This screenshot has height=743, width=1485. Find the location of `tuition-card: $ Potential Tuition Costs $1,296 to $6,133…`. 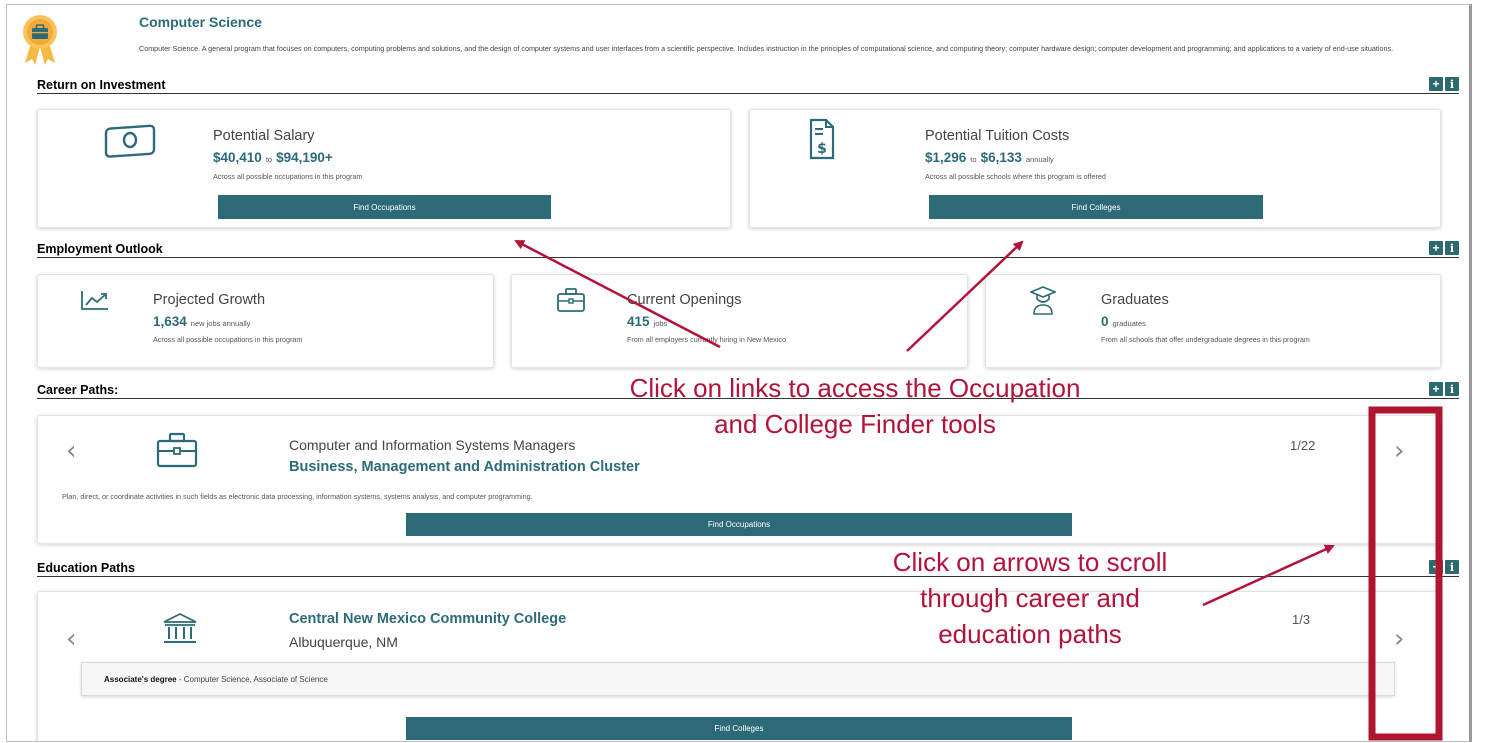

tuition-card: $ Potential Tuition Costs $1,296 to $6,133… is located at coordinates (1095, 168).